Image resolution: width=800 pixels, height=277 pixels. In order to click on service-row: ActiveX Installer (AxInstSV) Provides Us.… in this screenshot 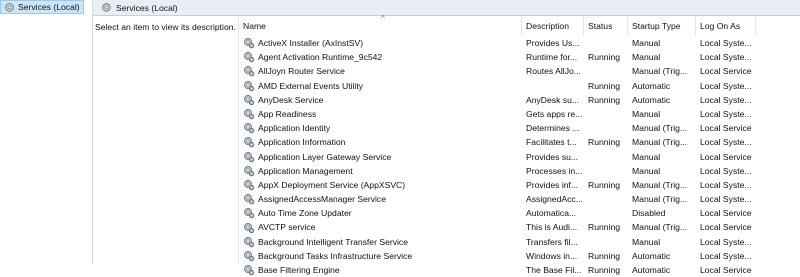, I will do `click(519, 43)`.